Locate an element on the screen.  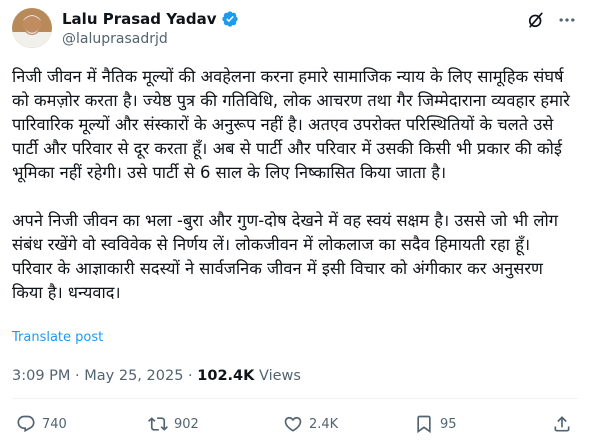
tweet-date: May 25, 2025 is located at coordinates (133, 376).